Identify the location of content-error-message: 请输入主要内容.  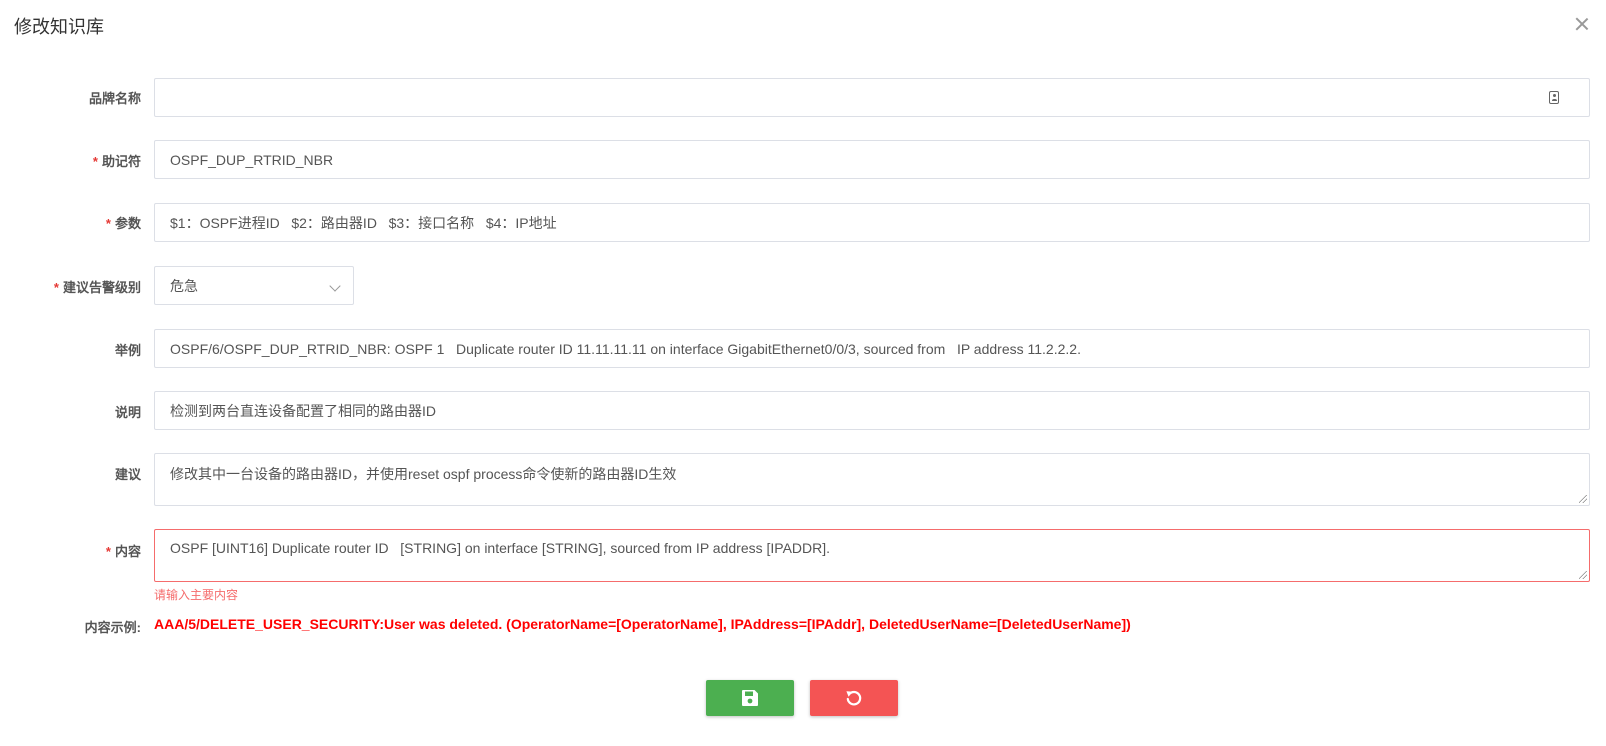
(196, 595).